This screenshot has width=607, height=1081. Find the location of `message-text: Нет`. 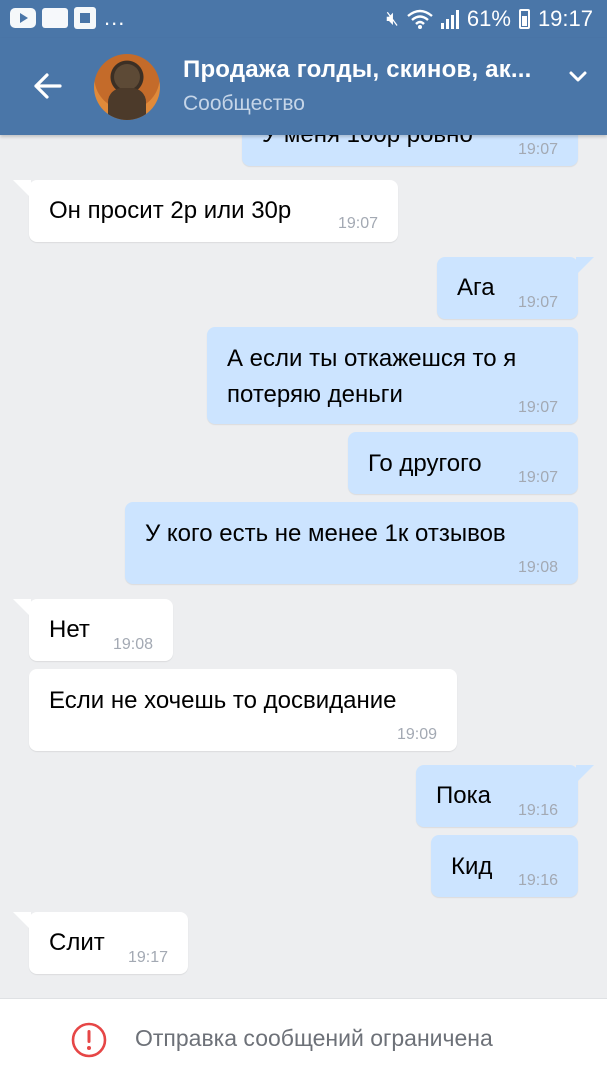

message-text: Нет is located at coordinates (69, 629).